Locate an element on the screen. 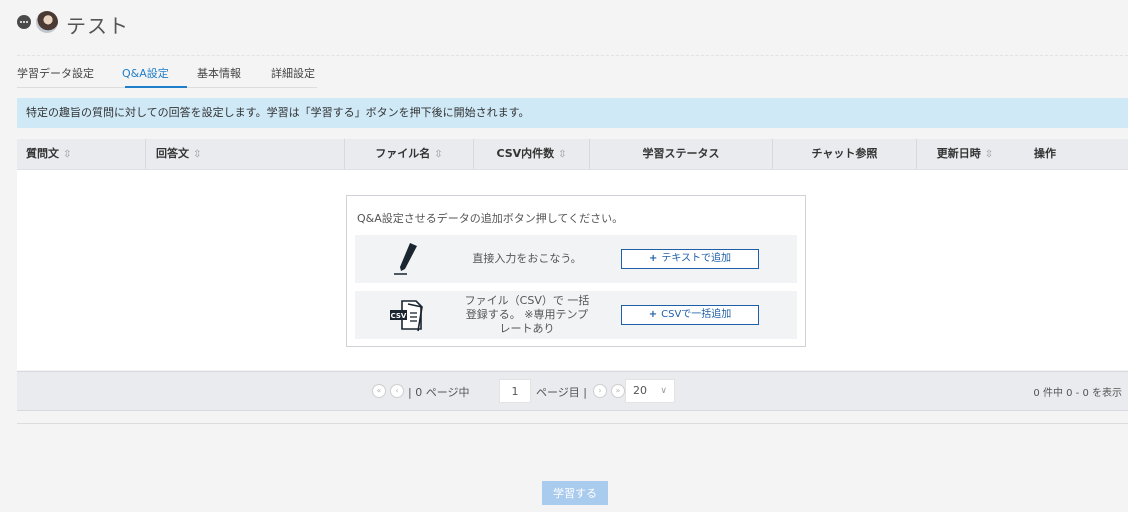 This screenshot has width=1128, height=512. bottom-divider is located at coordinates (572, 423).